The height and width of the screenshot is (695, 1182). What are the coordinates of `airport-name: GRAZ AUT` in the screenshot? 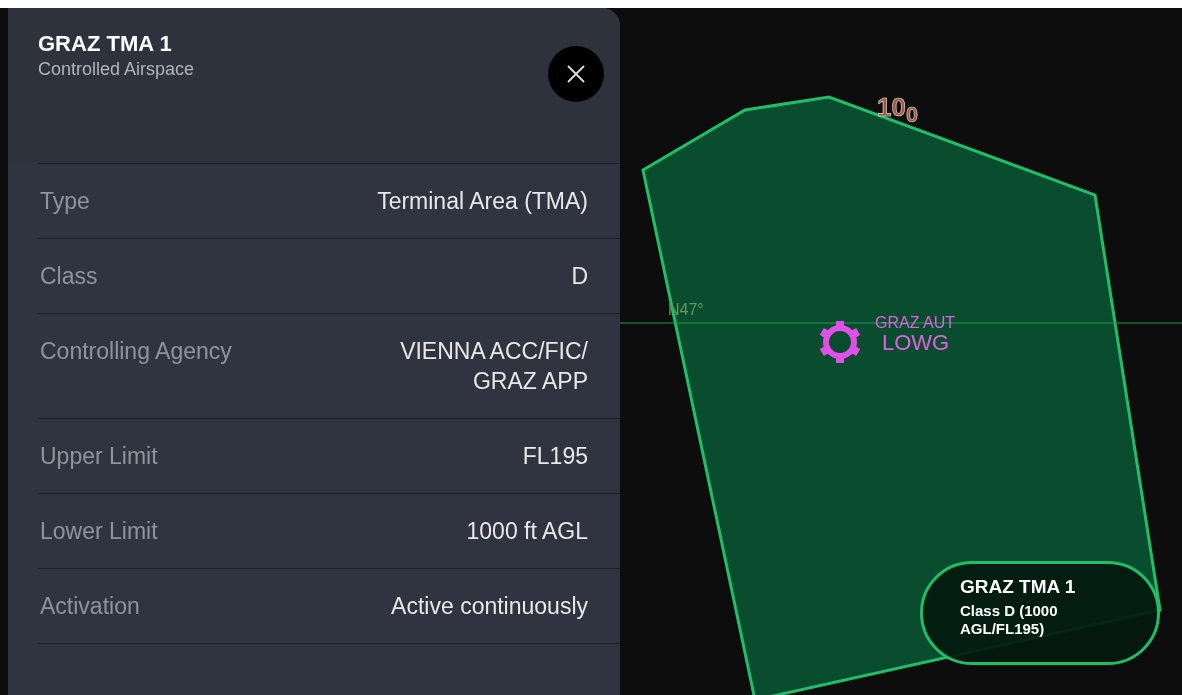 It's located at (915, 323).